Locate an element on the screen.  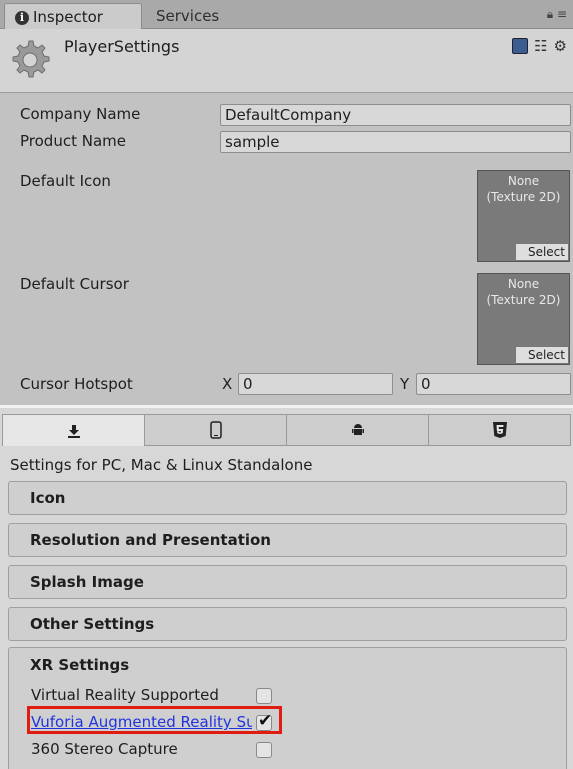
product-name-field: sample is located at coordinates (395, 142).